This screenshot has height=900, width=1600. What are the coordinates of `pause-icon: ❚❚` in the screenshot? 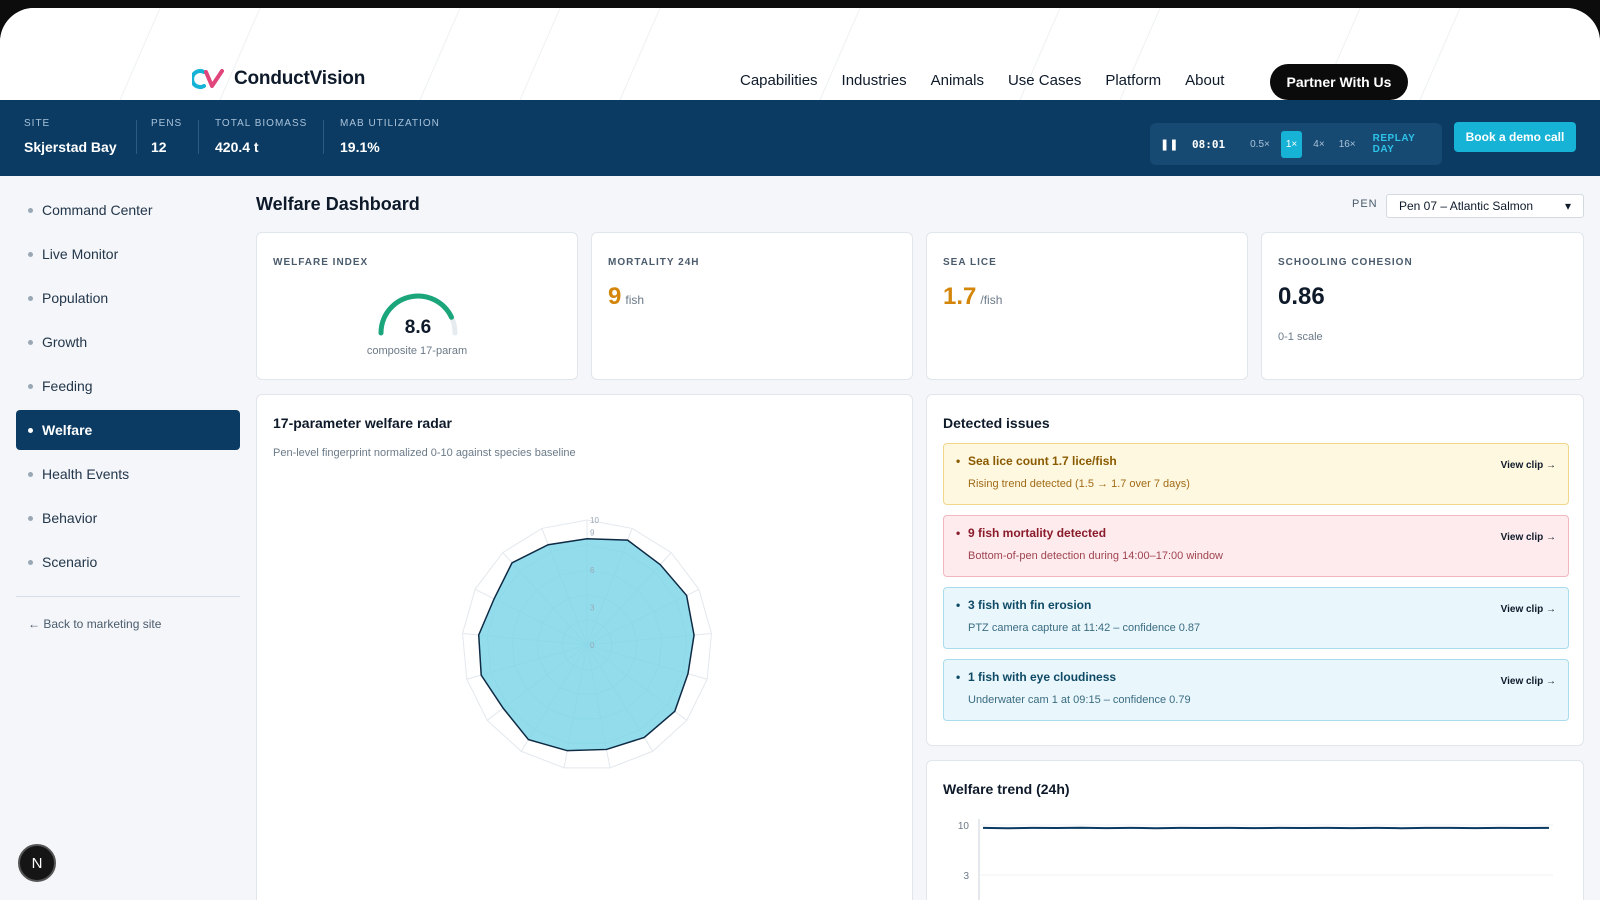 It's located at (1169, 144).